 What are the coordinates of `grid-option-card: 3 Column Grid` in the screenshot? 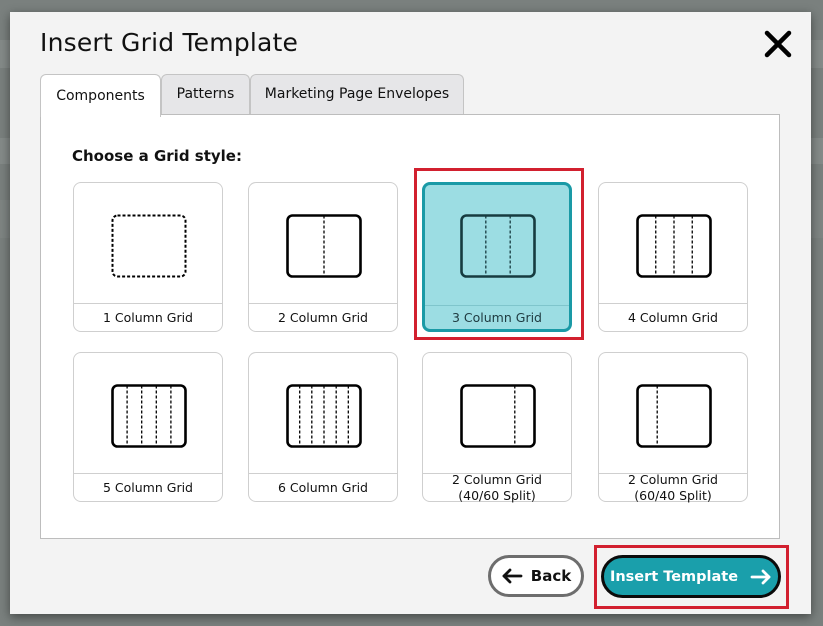 It's located at (497, 257).